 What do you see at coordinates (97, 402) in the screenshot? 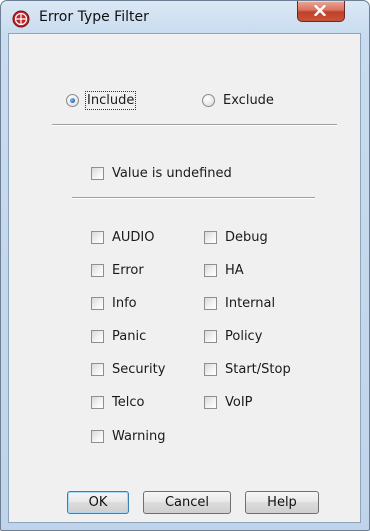
I see `telco-checkbox` at bounding box center [97, 402].